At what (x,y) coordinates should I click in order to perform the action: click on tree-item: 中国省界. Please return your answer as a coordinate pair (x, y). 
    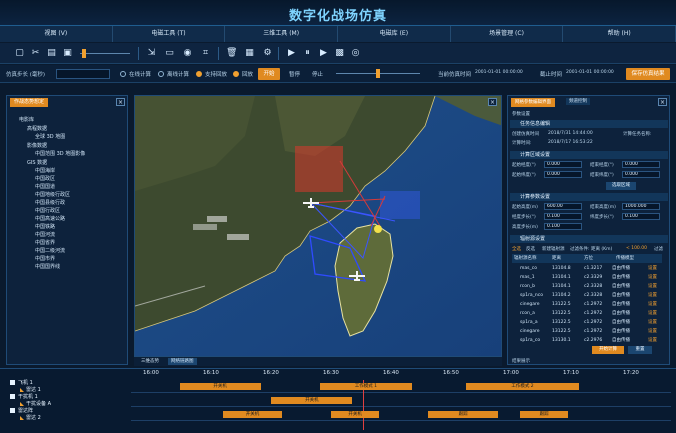
    Looking at the image, I should click on (45, 242).